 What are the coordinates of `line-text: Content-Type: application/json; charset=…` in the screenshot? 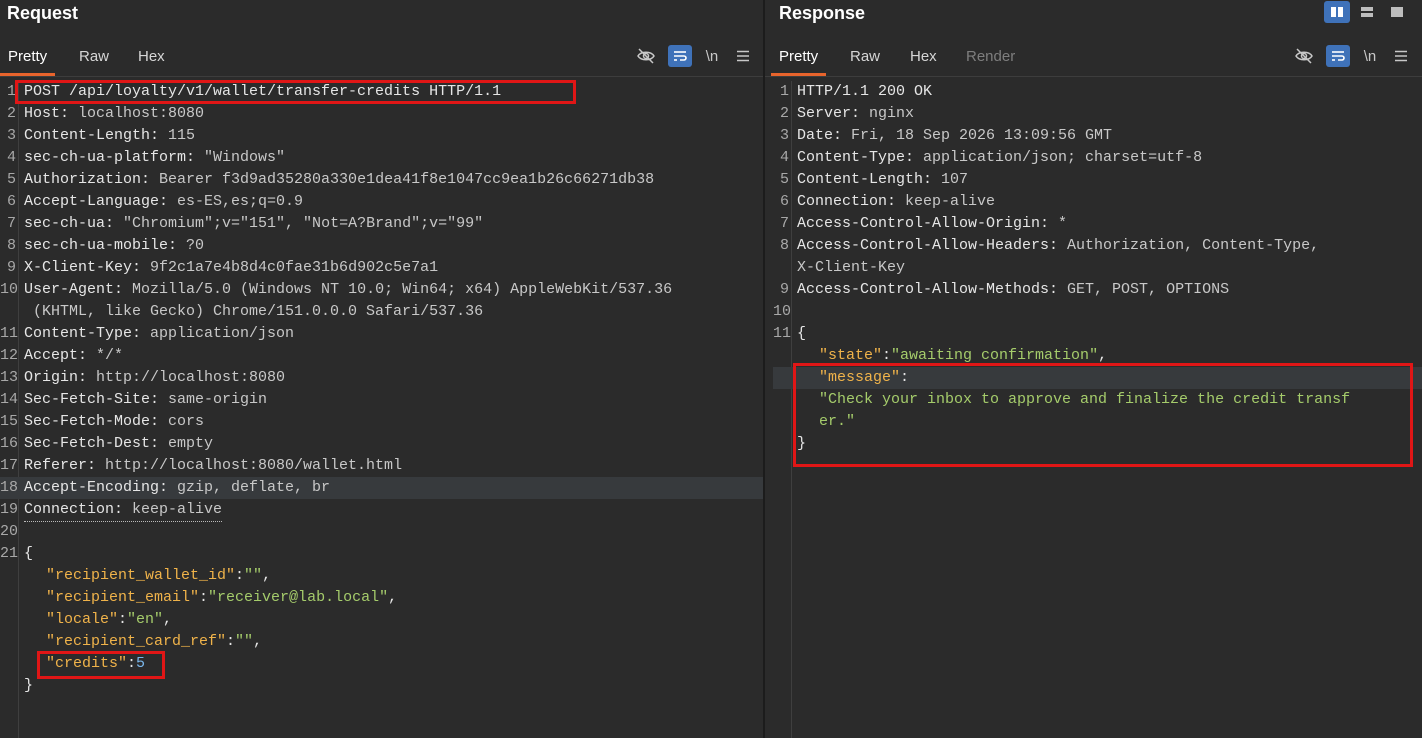 It's located at (999, 158).